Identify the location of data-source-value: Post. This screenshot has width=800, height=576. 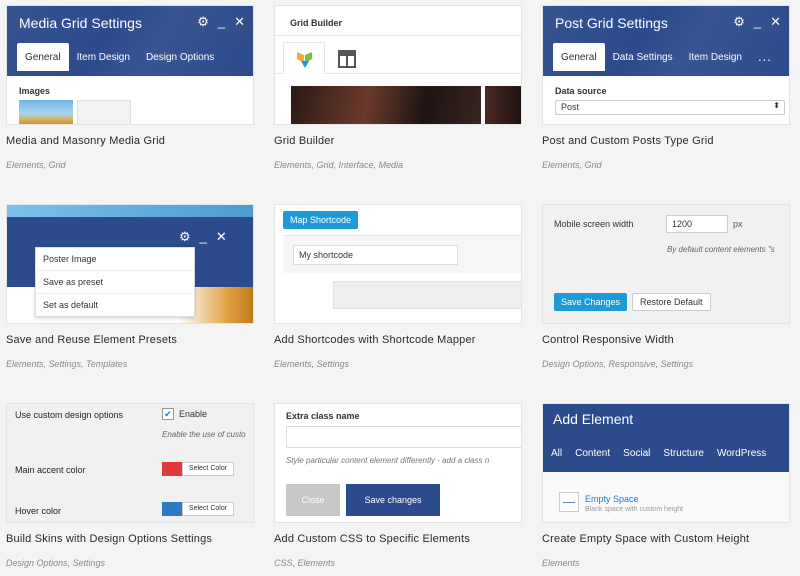
(570, 107).